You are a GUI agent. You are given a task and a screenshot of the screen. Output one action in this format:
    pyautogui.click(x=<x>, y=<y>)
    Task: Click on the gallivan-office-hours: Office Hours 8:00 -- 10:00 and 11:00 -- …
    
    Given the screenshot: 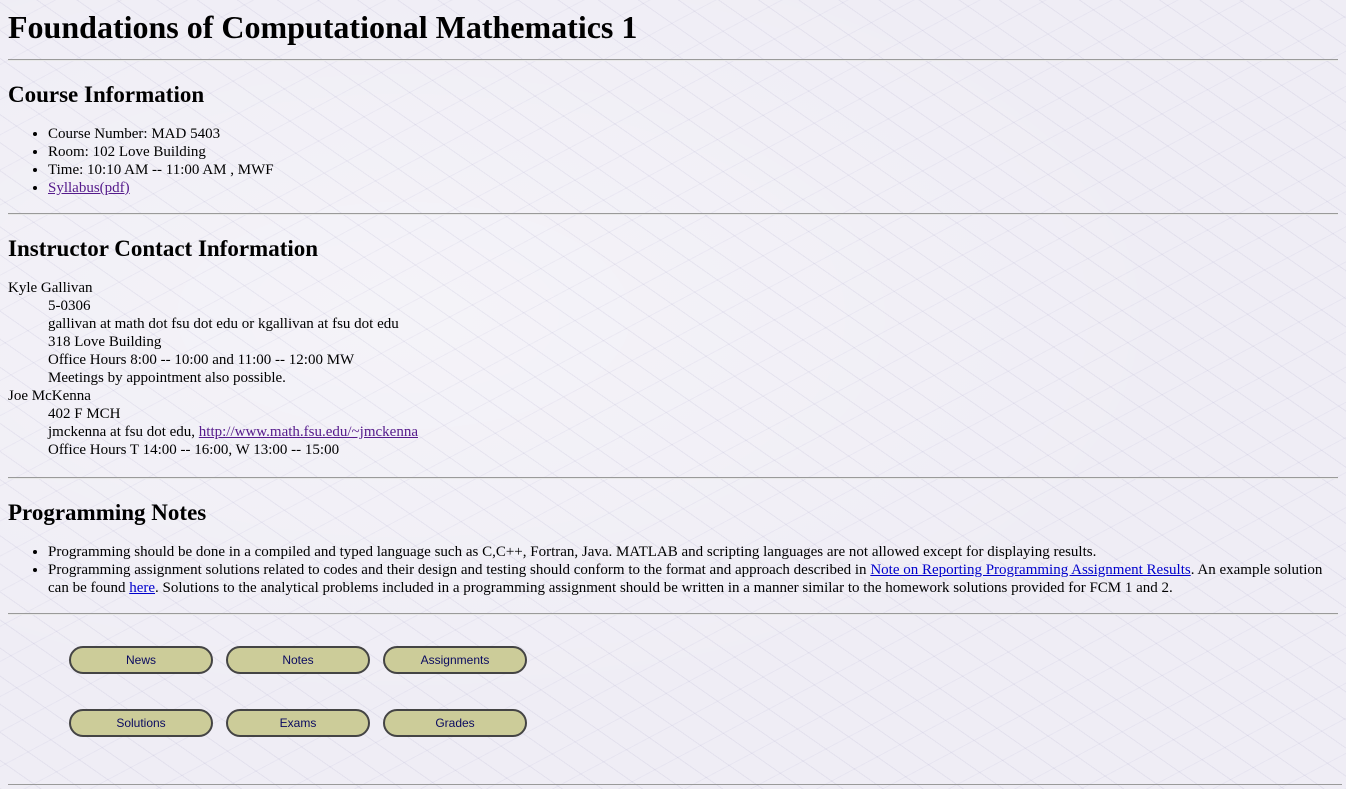 What is the action you would take?
    pyautogui.click(x=201, y=360)
    